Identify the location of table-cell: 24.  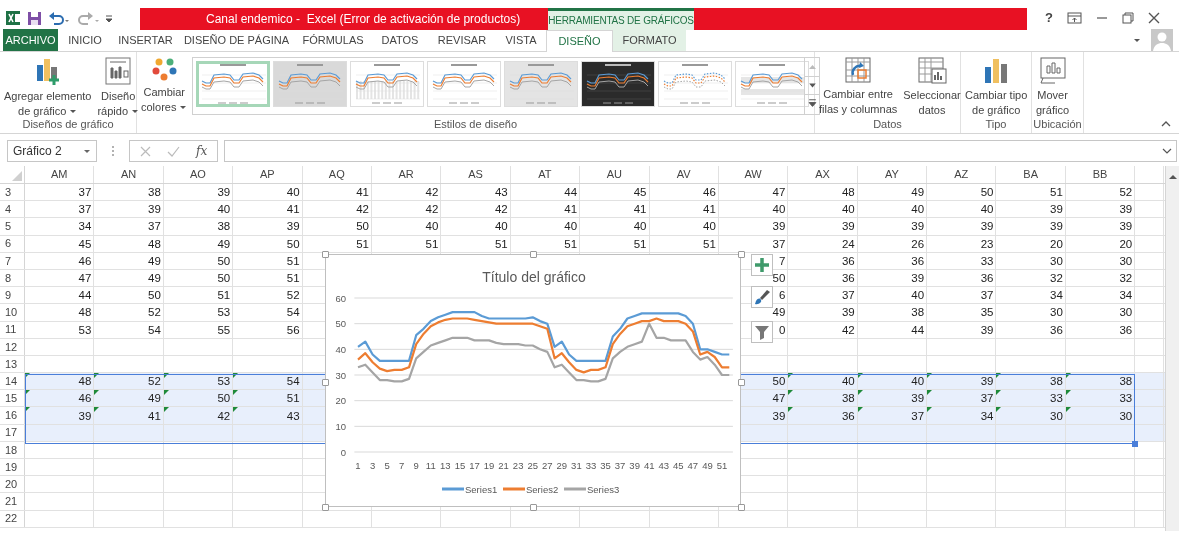
(848, 243).